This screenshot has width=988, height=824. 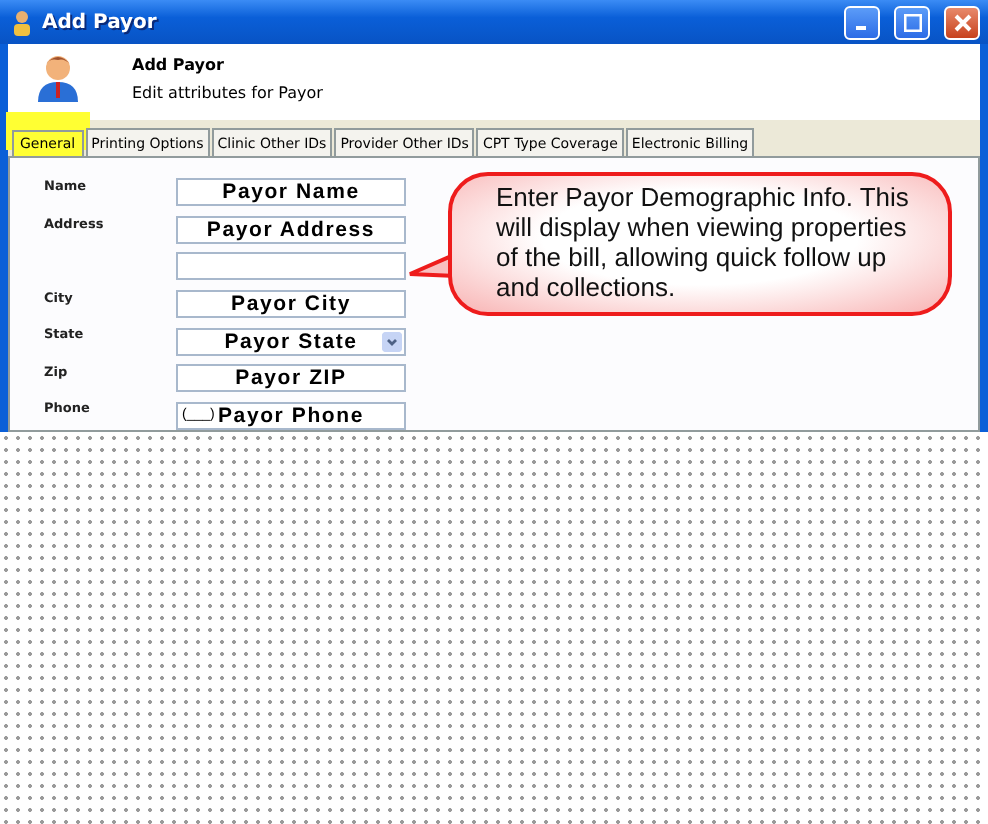 I want to click on maximize-button, so click(x=912, y=22).